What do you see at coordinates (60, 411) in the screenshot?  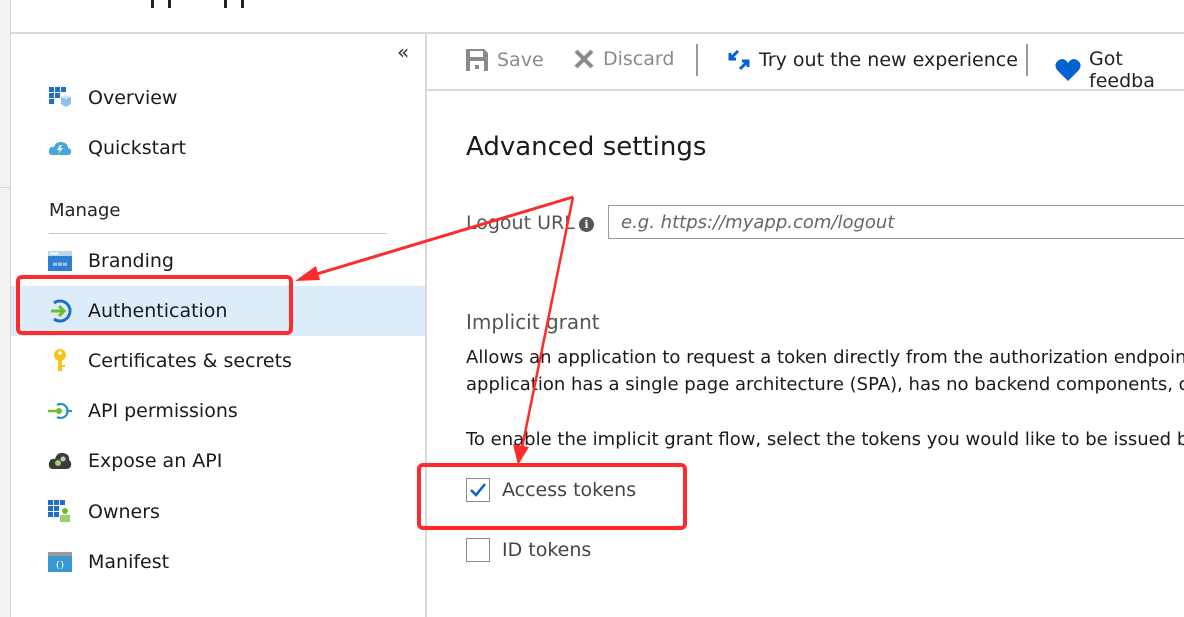 I see `api-permissions-icon` at bounding box center [60, 411].